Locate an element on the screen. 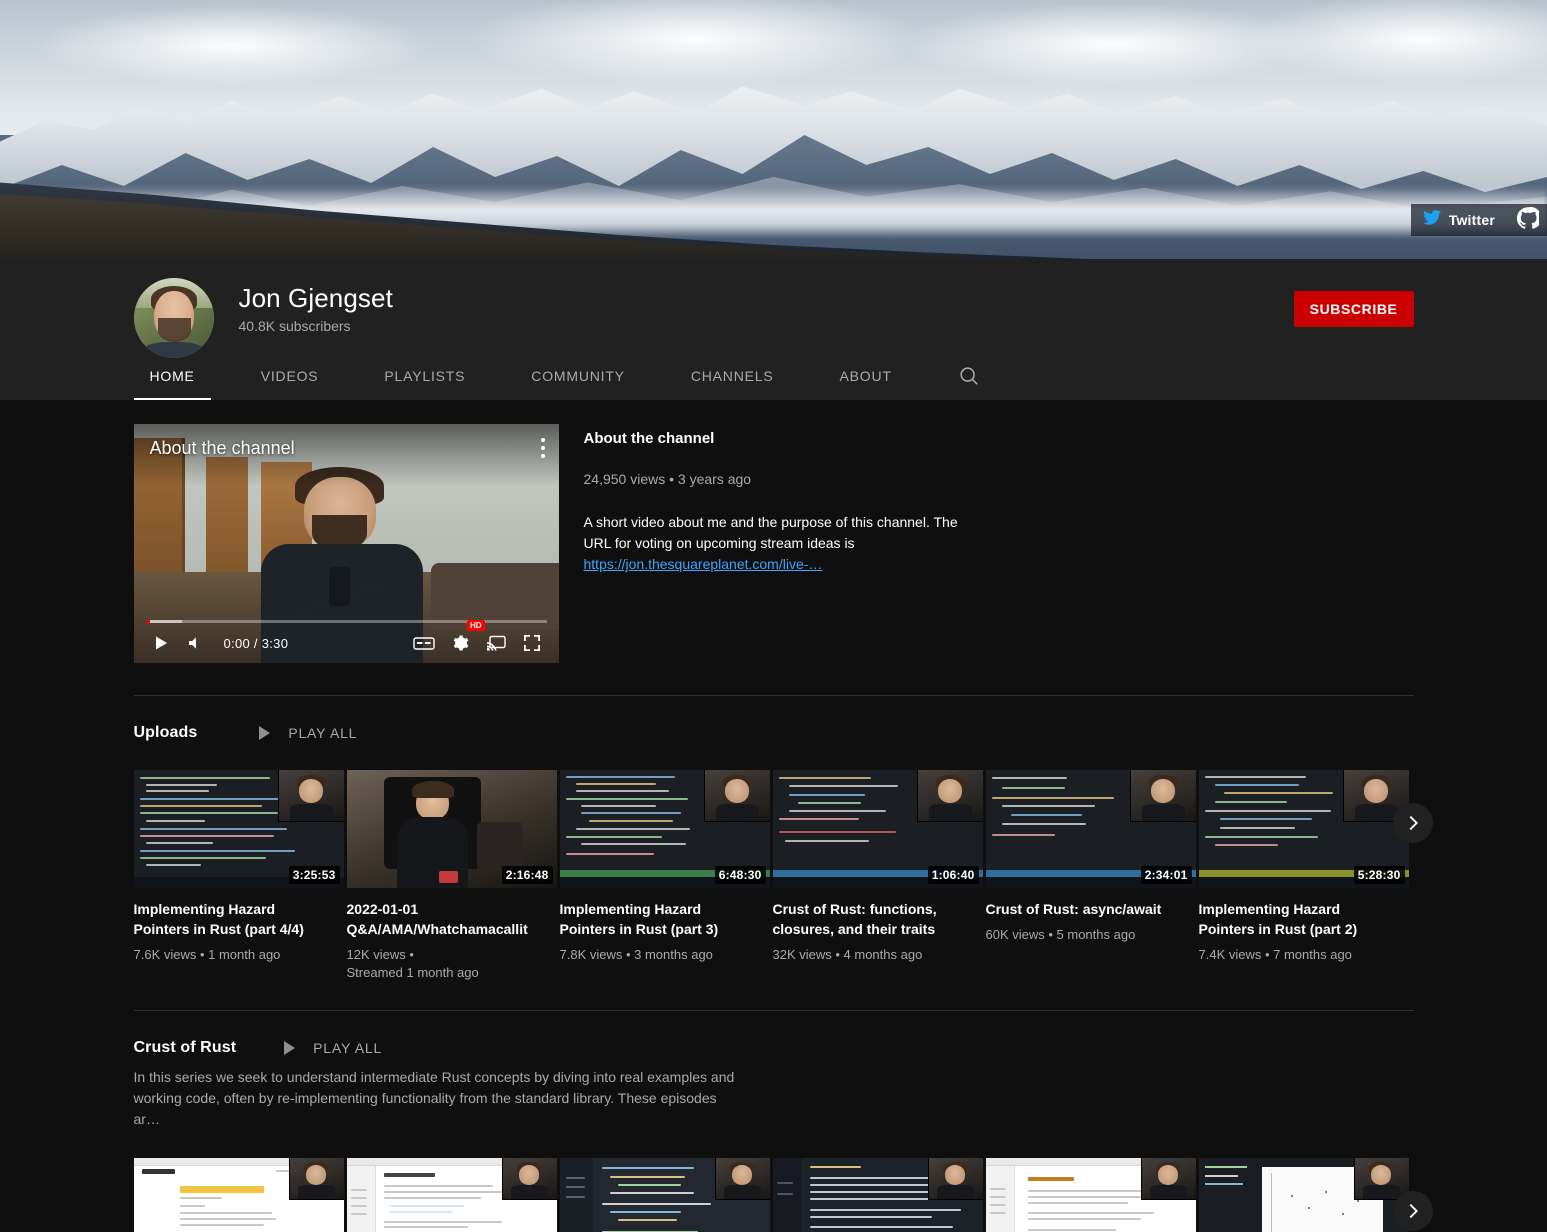 The image size is (1547, 1232). tab-home: HOME is located at coordinates (172, 376).